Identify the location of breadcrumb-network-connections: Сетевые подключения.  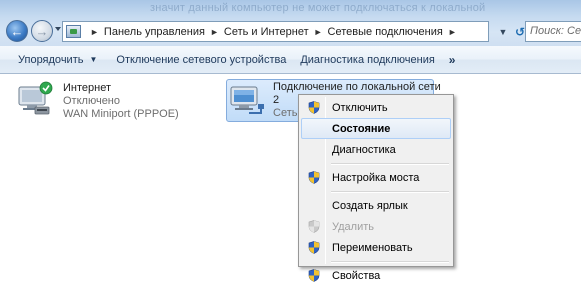
(385, 32).